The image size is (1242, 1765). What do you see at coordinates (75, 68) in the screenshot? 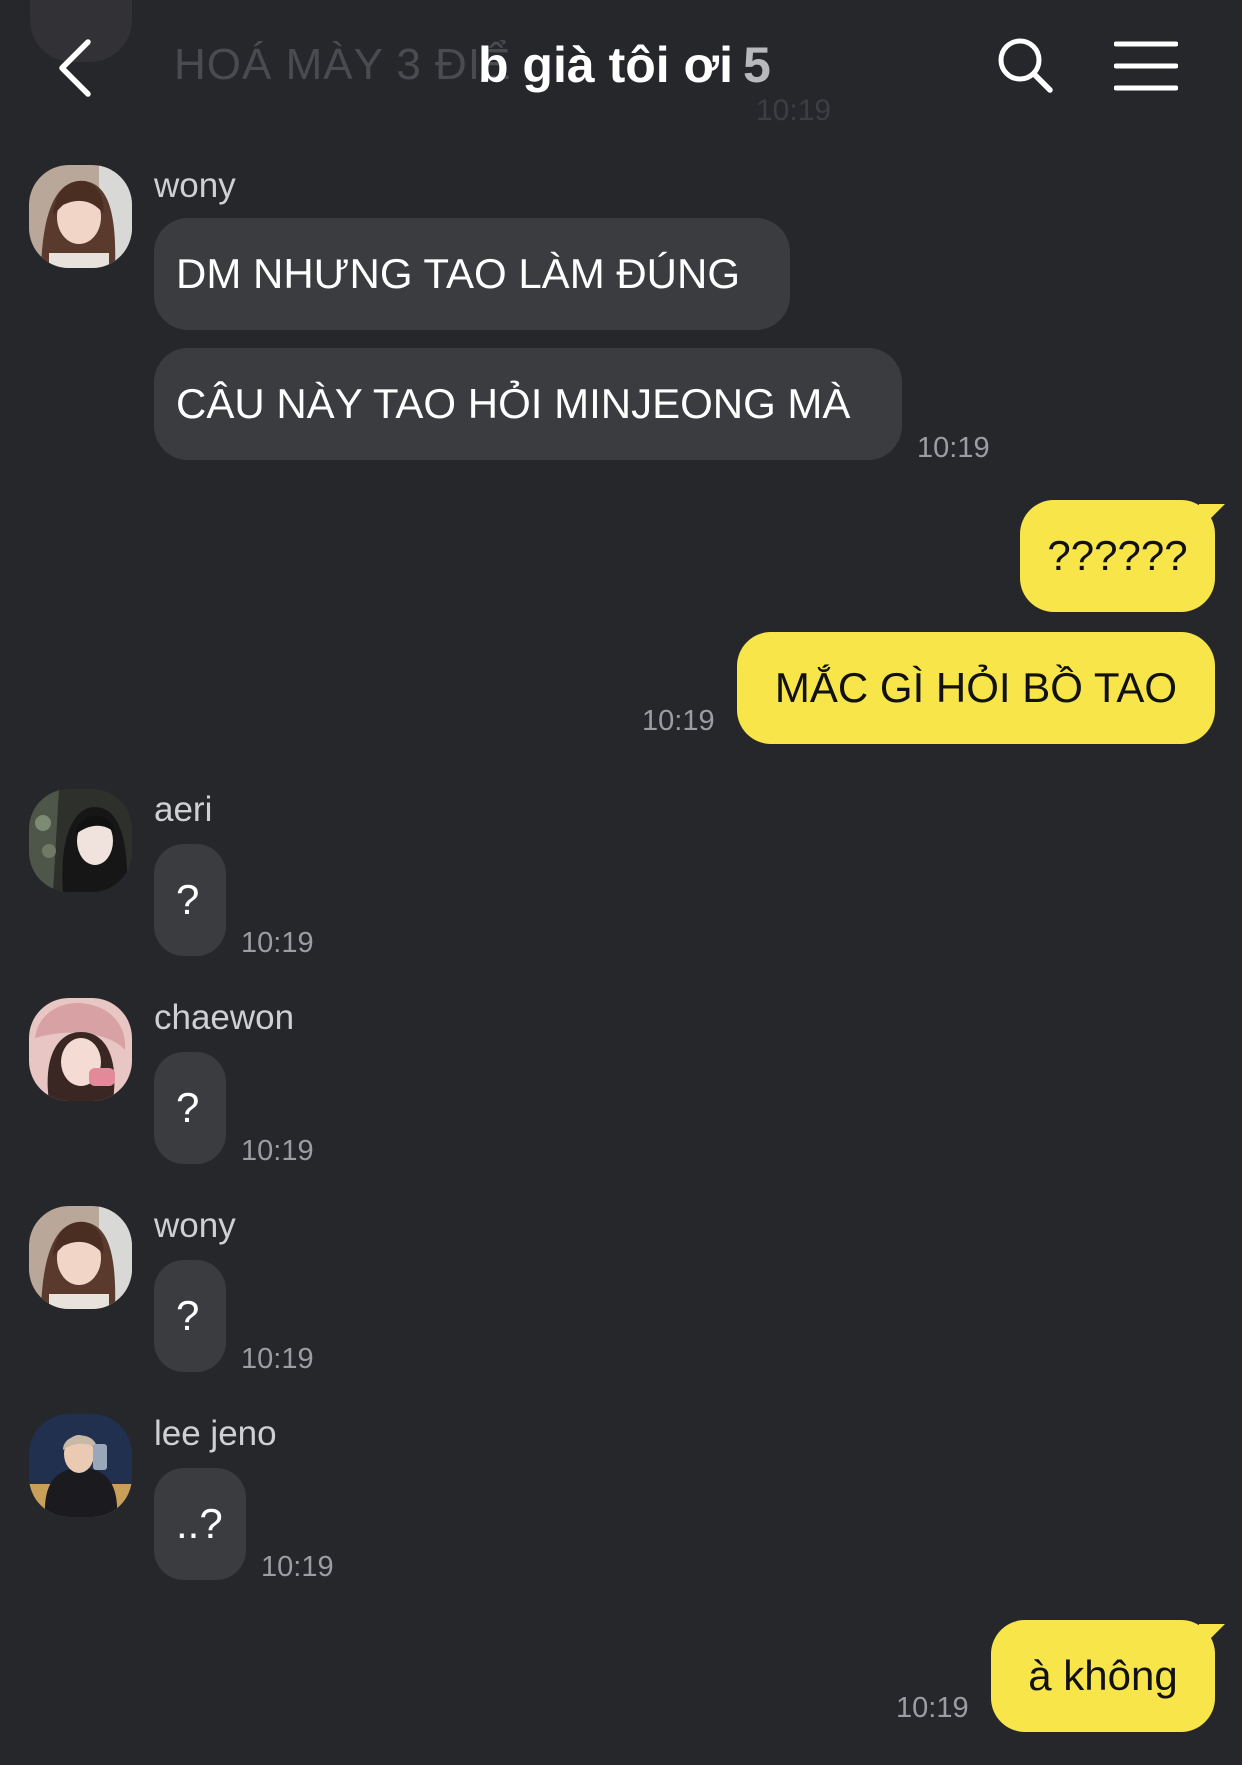
I see `chevron-left-icon` at bounding box center [75, 68].